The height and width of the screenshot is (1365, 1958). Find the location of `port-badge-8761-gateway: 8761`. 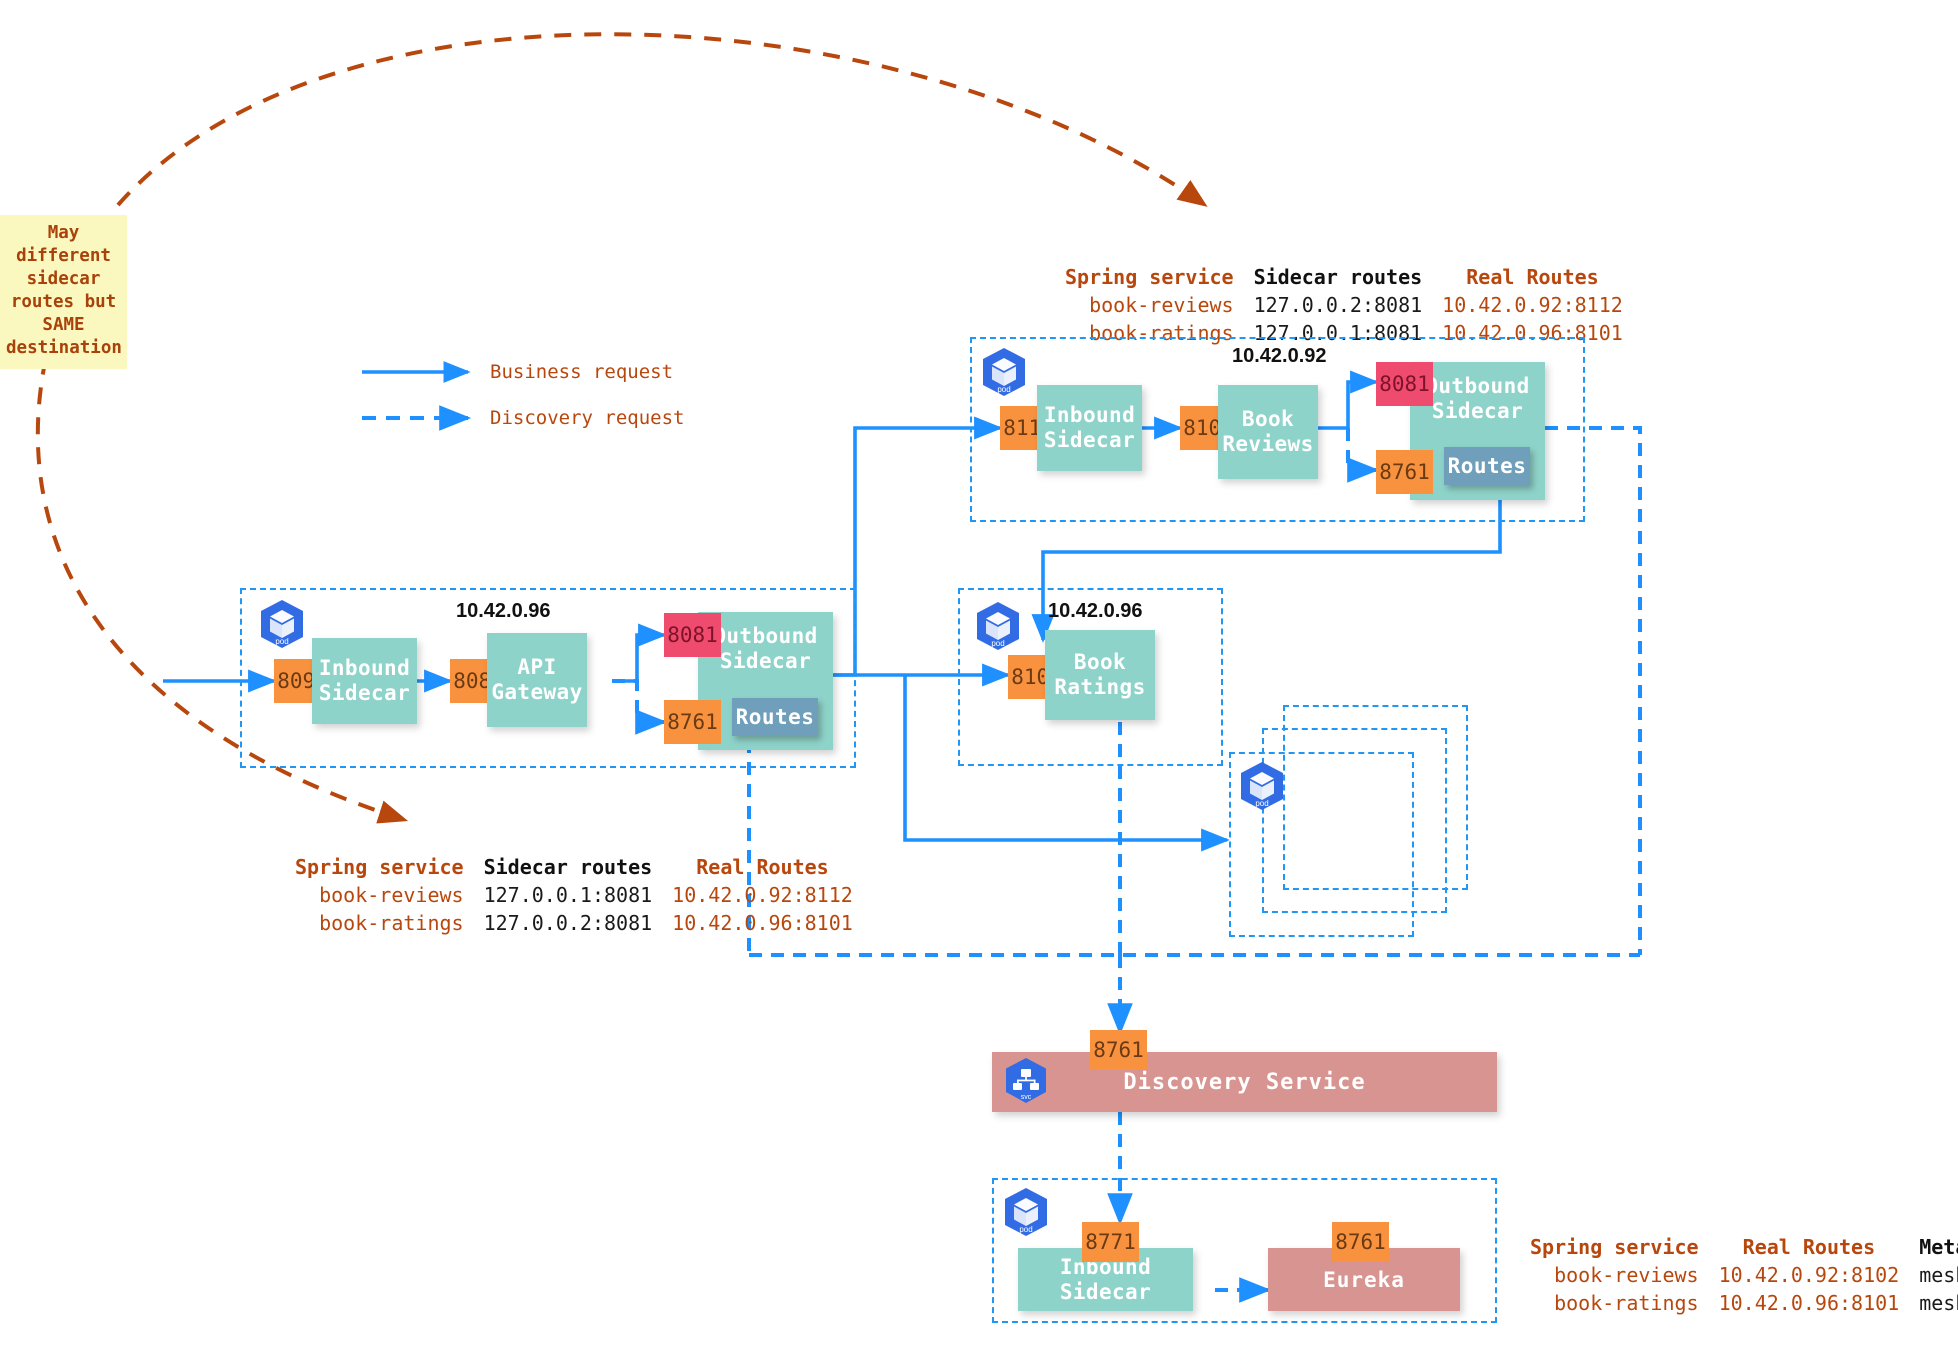

port-badge-8761-gateway: 8761 is located at coordinates (692, 722).